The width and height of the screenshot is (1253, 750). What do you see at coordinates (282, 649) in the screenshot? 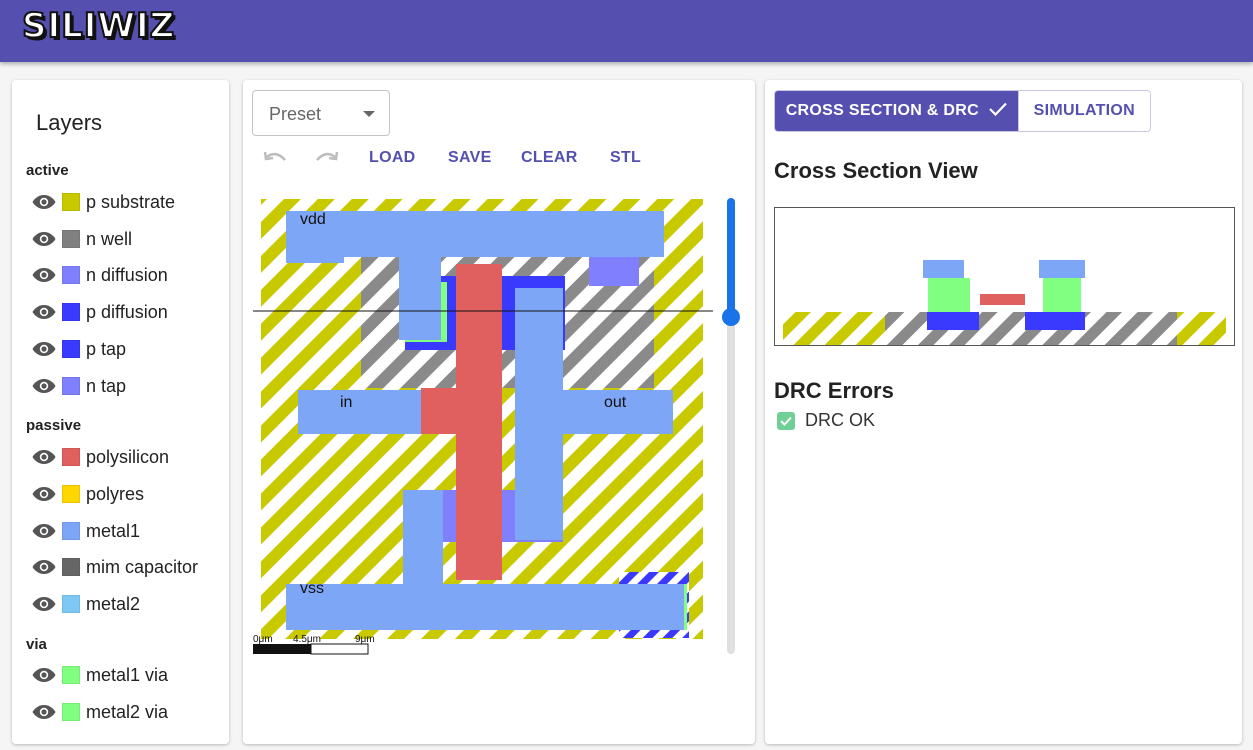
I see `scale-bar-black` at bounding box center [282, 649].